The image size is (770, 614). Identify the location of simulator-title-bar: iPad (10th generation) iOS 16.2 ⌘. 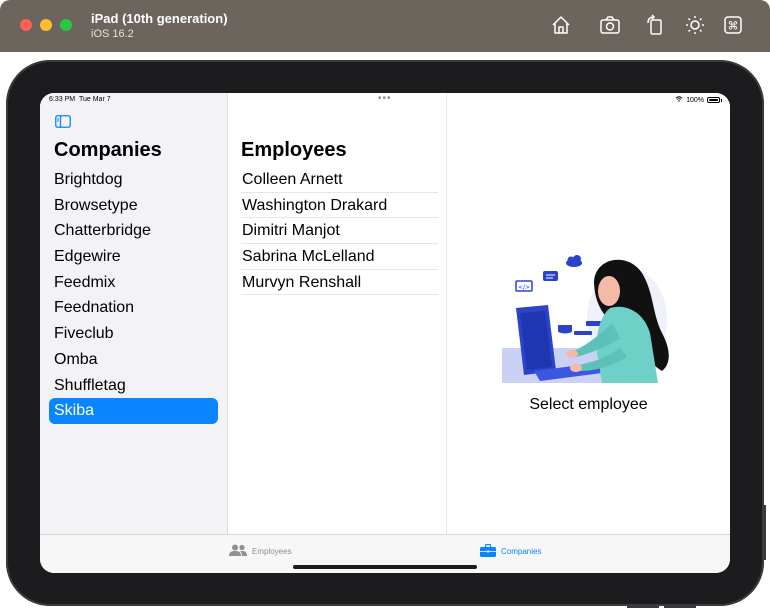
(385, 26).